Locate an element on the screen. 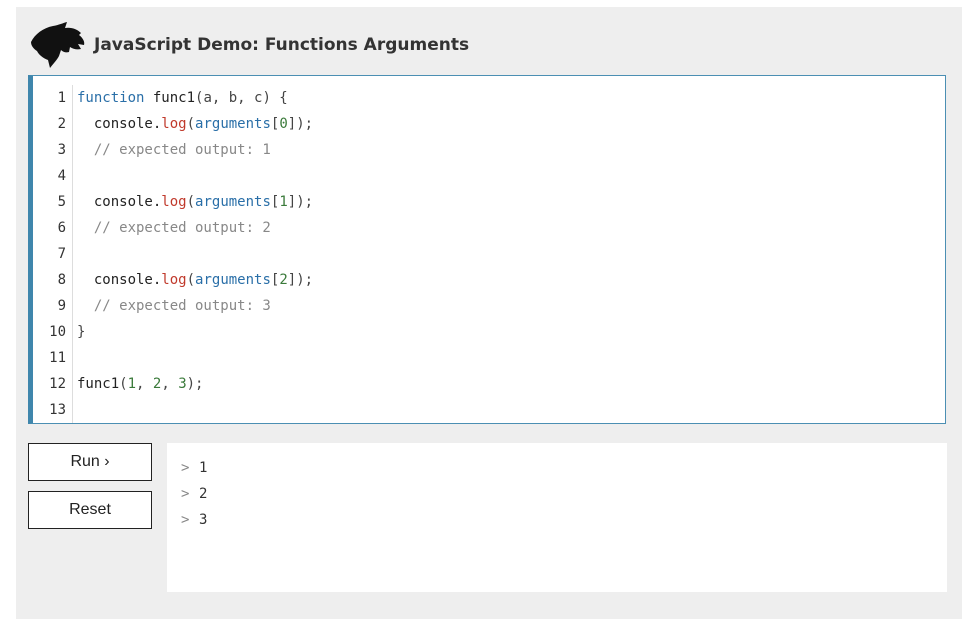  code-text: console.log(arguments[1]); is located at coordinates (193, 202).